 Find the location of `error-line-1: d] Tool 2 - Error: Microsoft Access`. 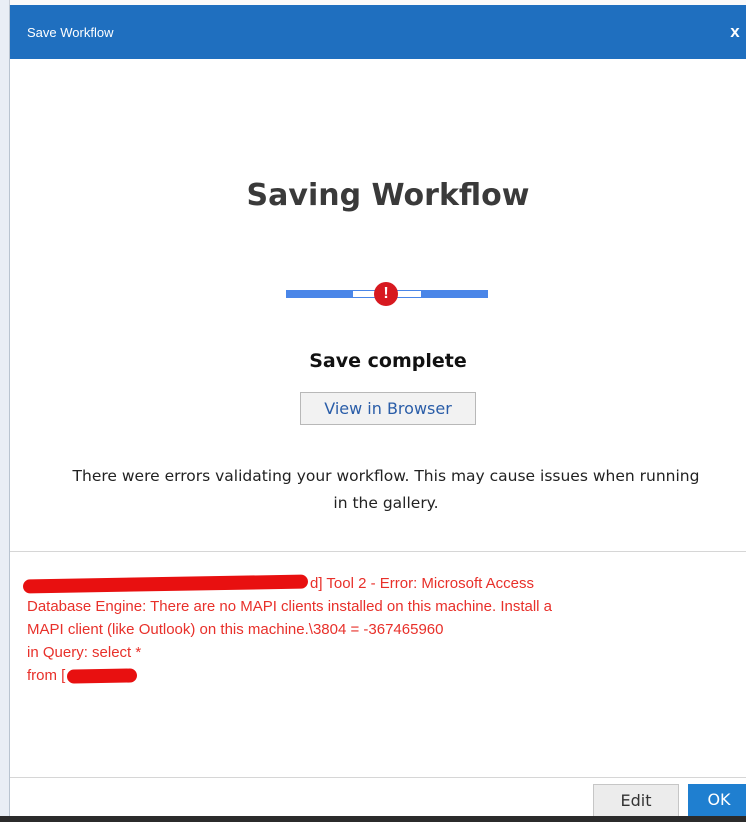

error-line-1: d] Tool 2 - Error: Microsoft Access is located at coordinates (383, 583).